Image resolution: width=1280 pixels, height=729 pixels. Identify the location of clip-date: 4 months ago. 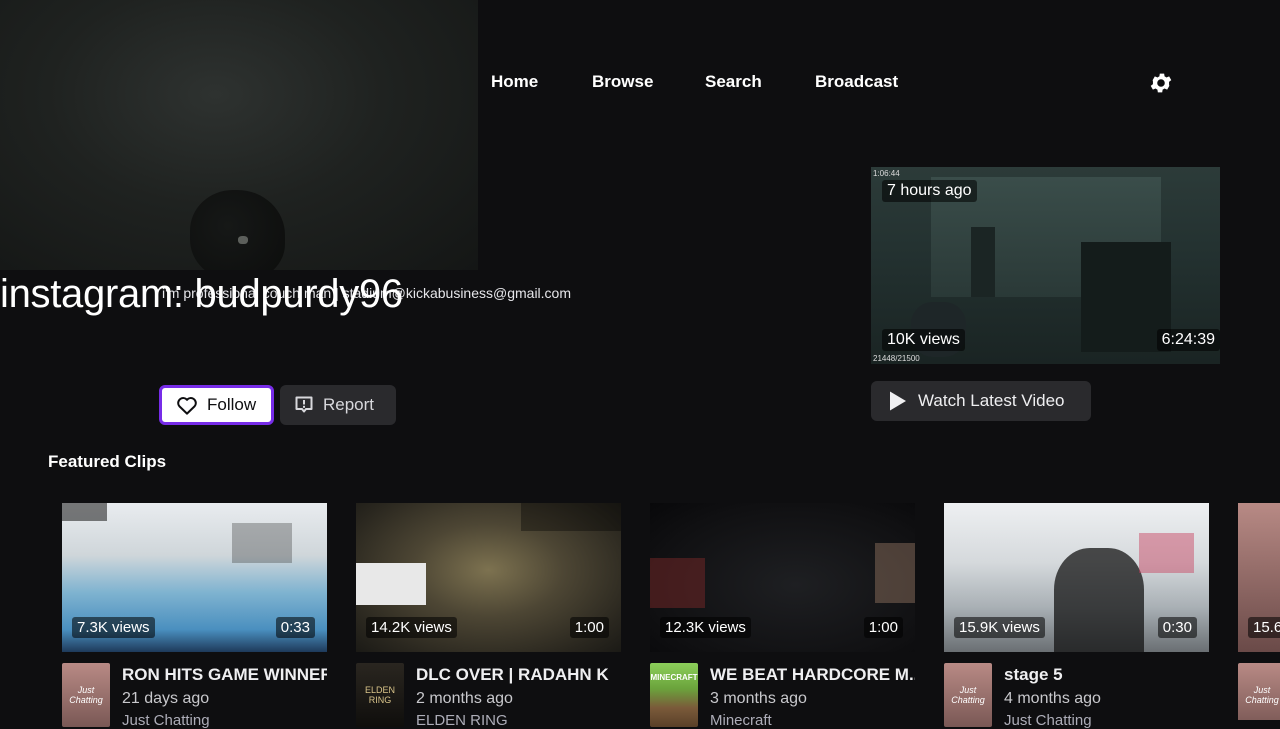
(1052, 698).